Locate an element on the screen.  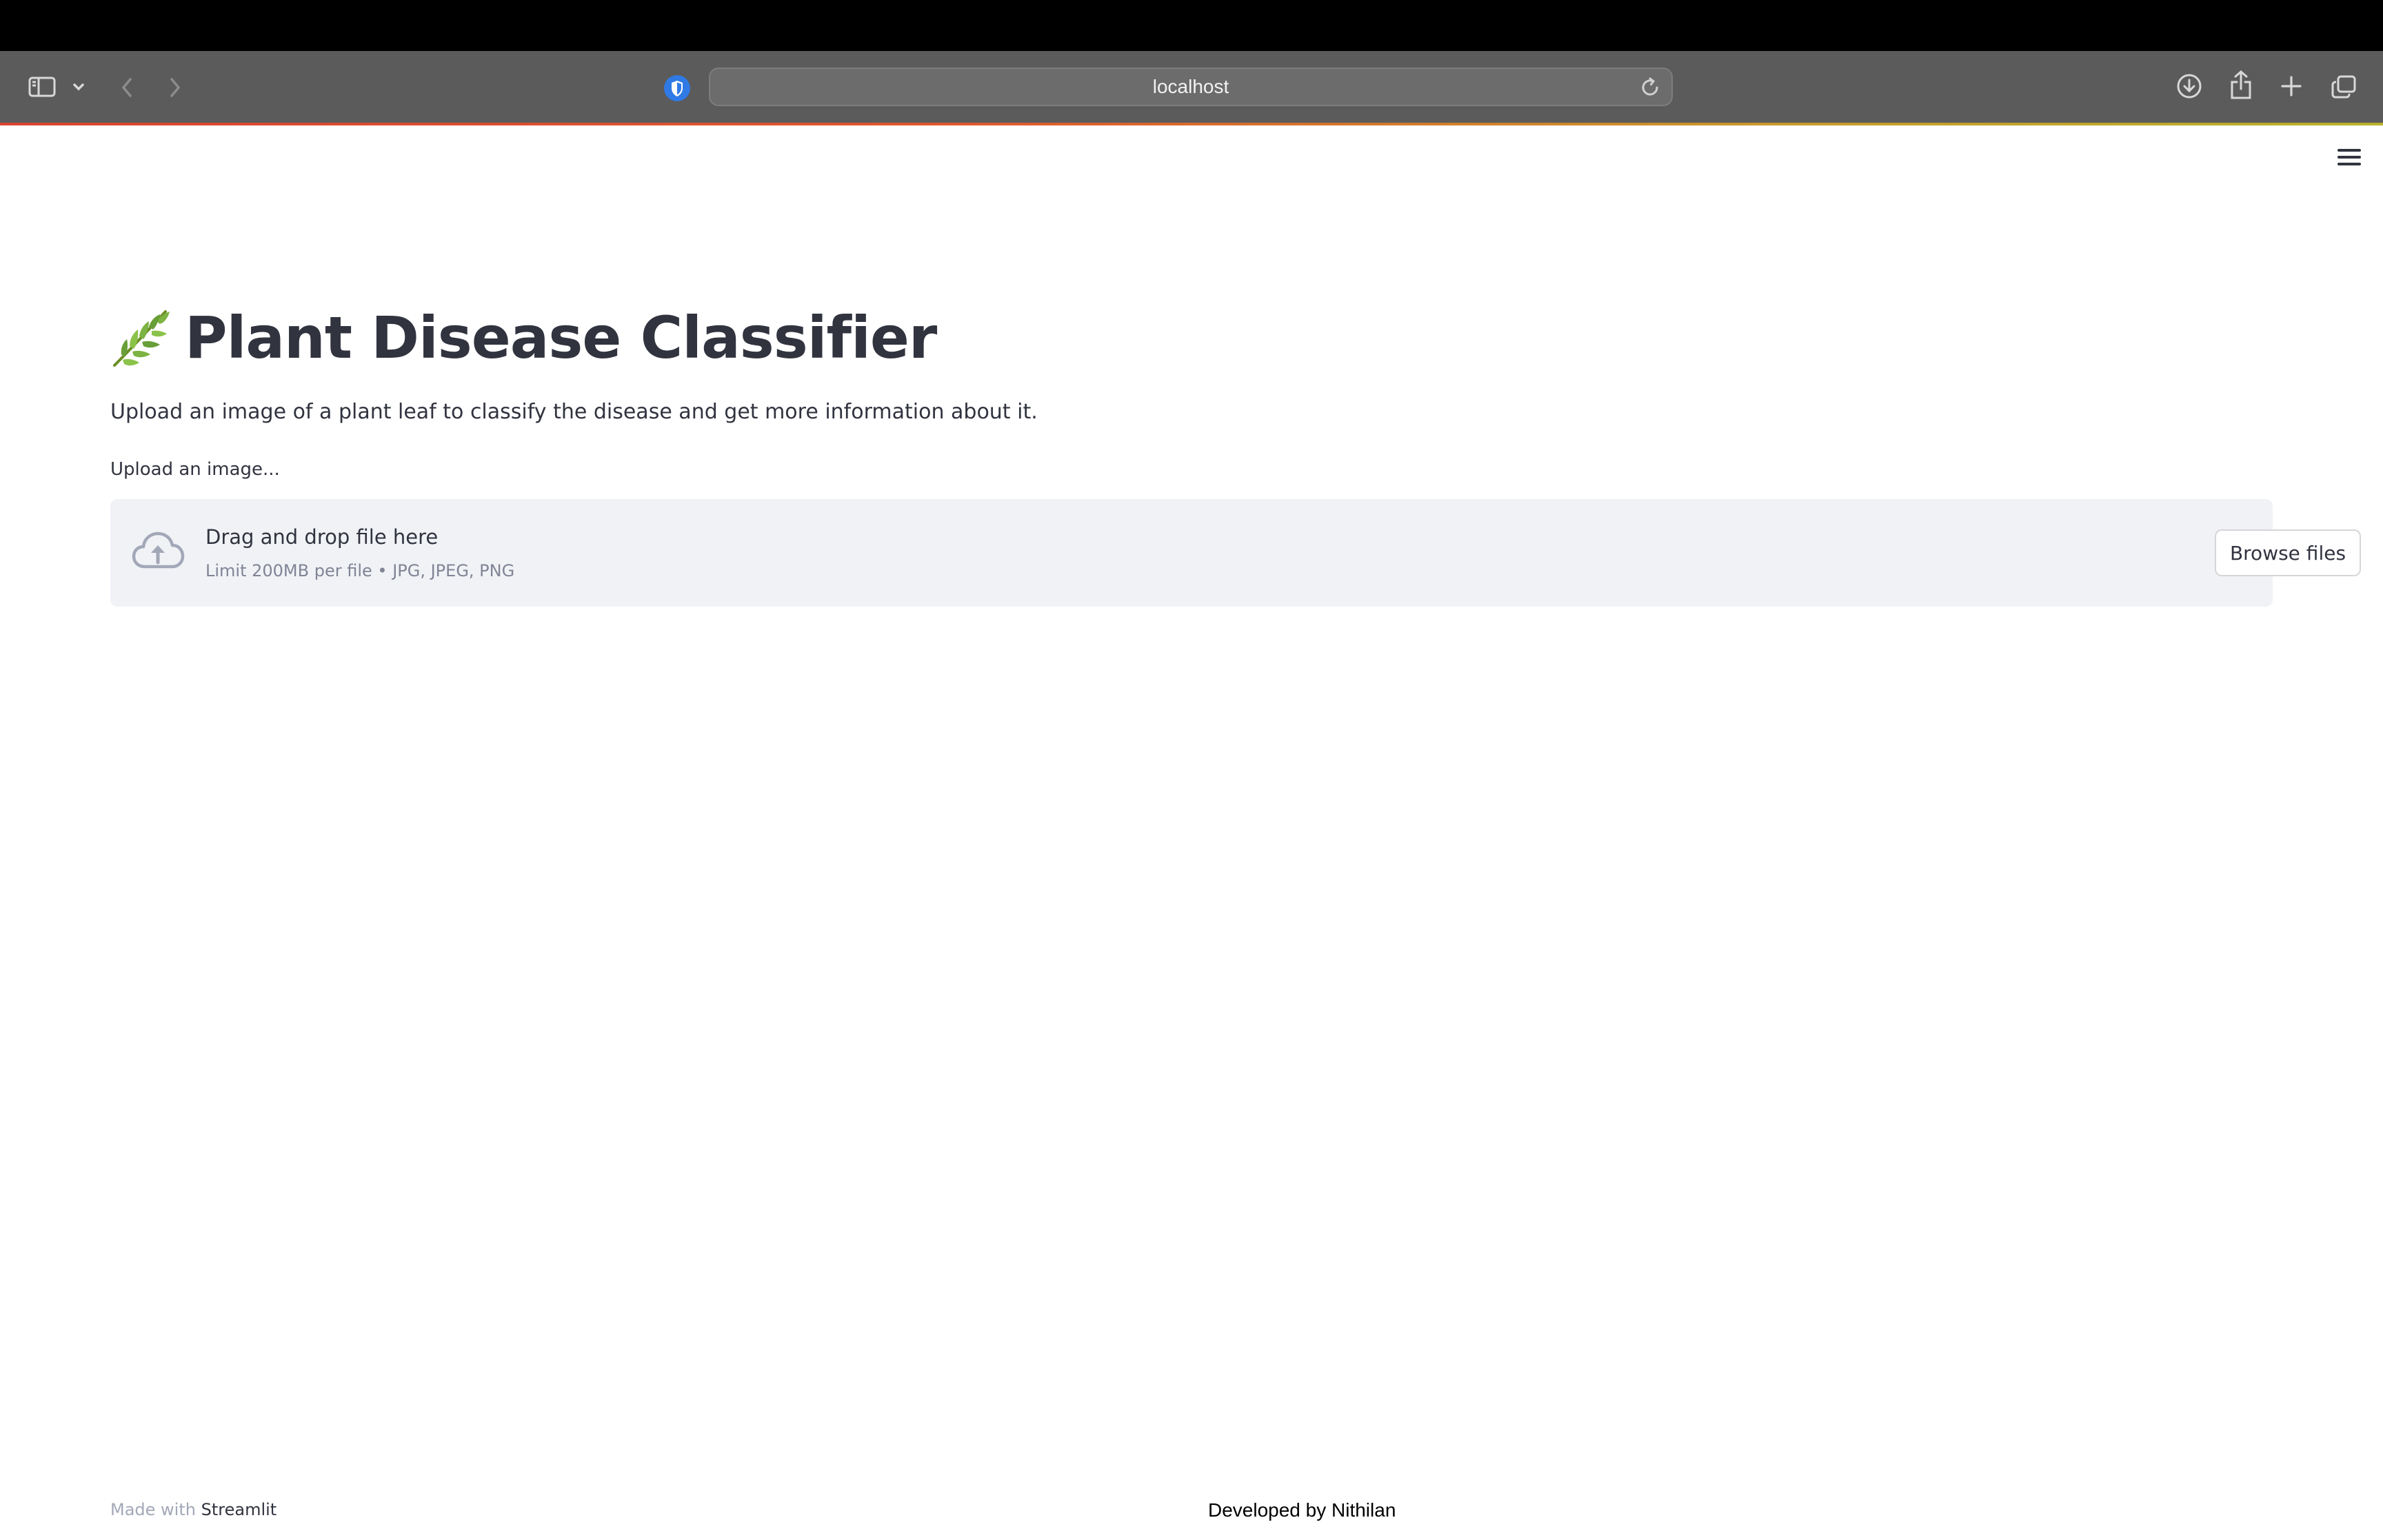
chevron-right-icon is located at coordinates (175, 88).